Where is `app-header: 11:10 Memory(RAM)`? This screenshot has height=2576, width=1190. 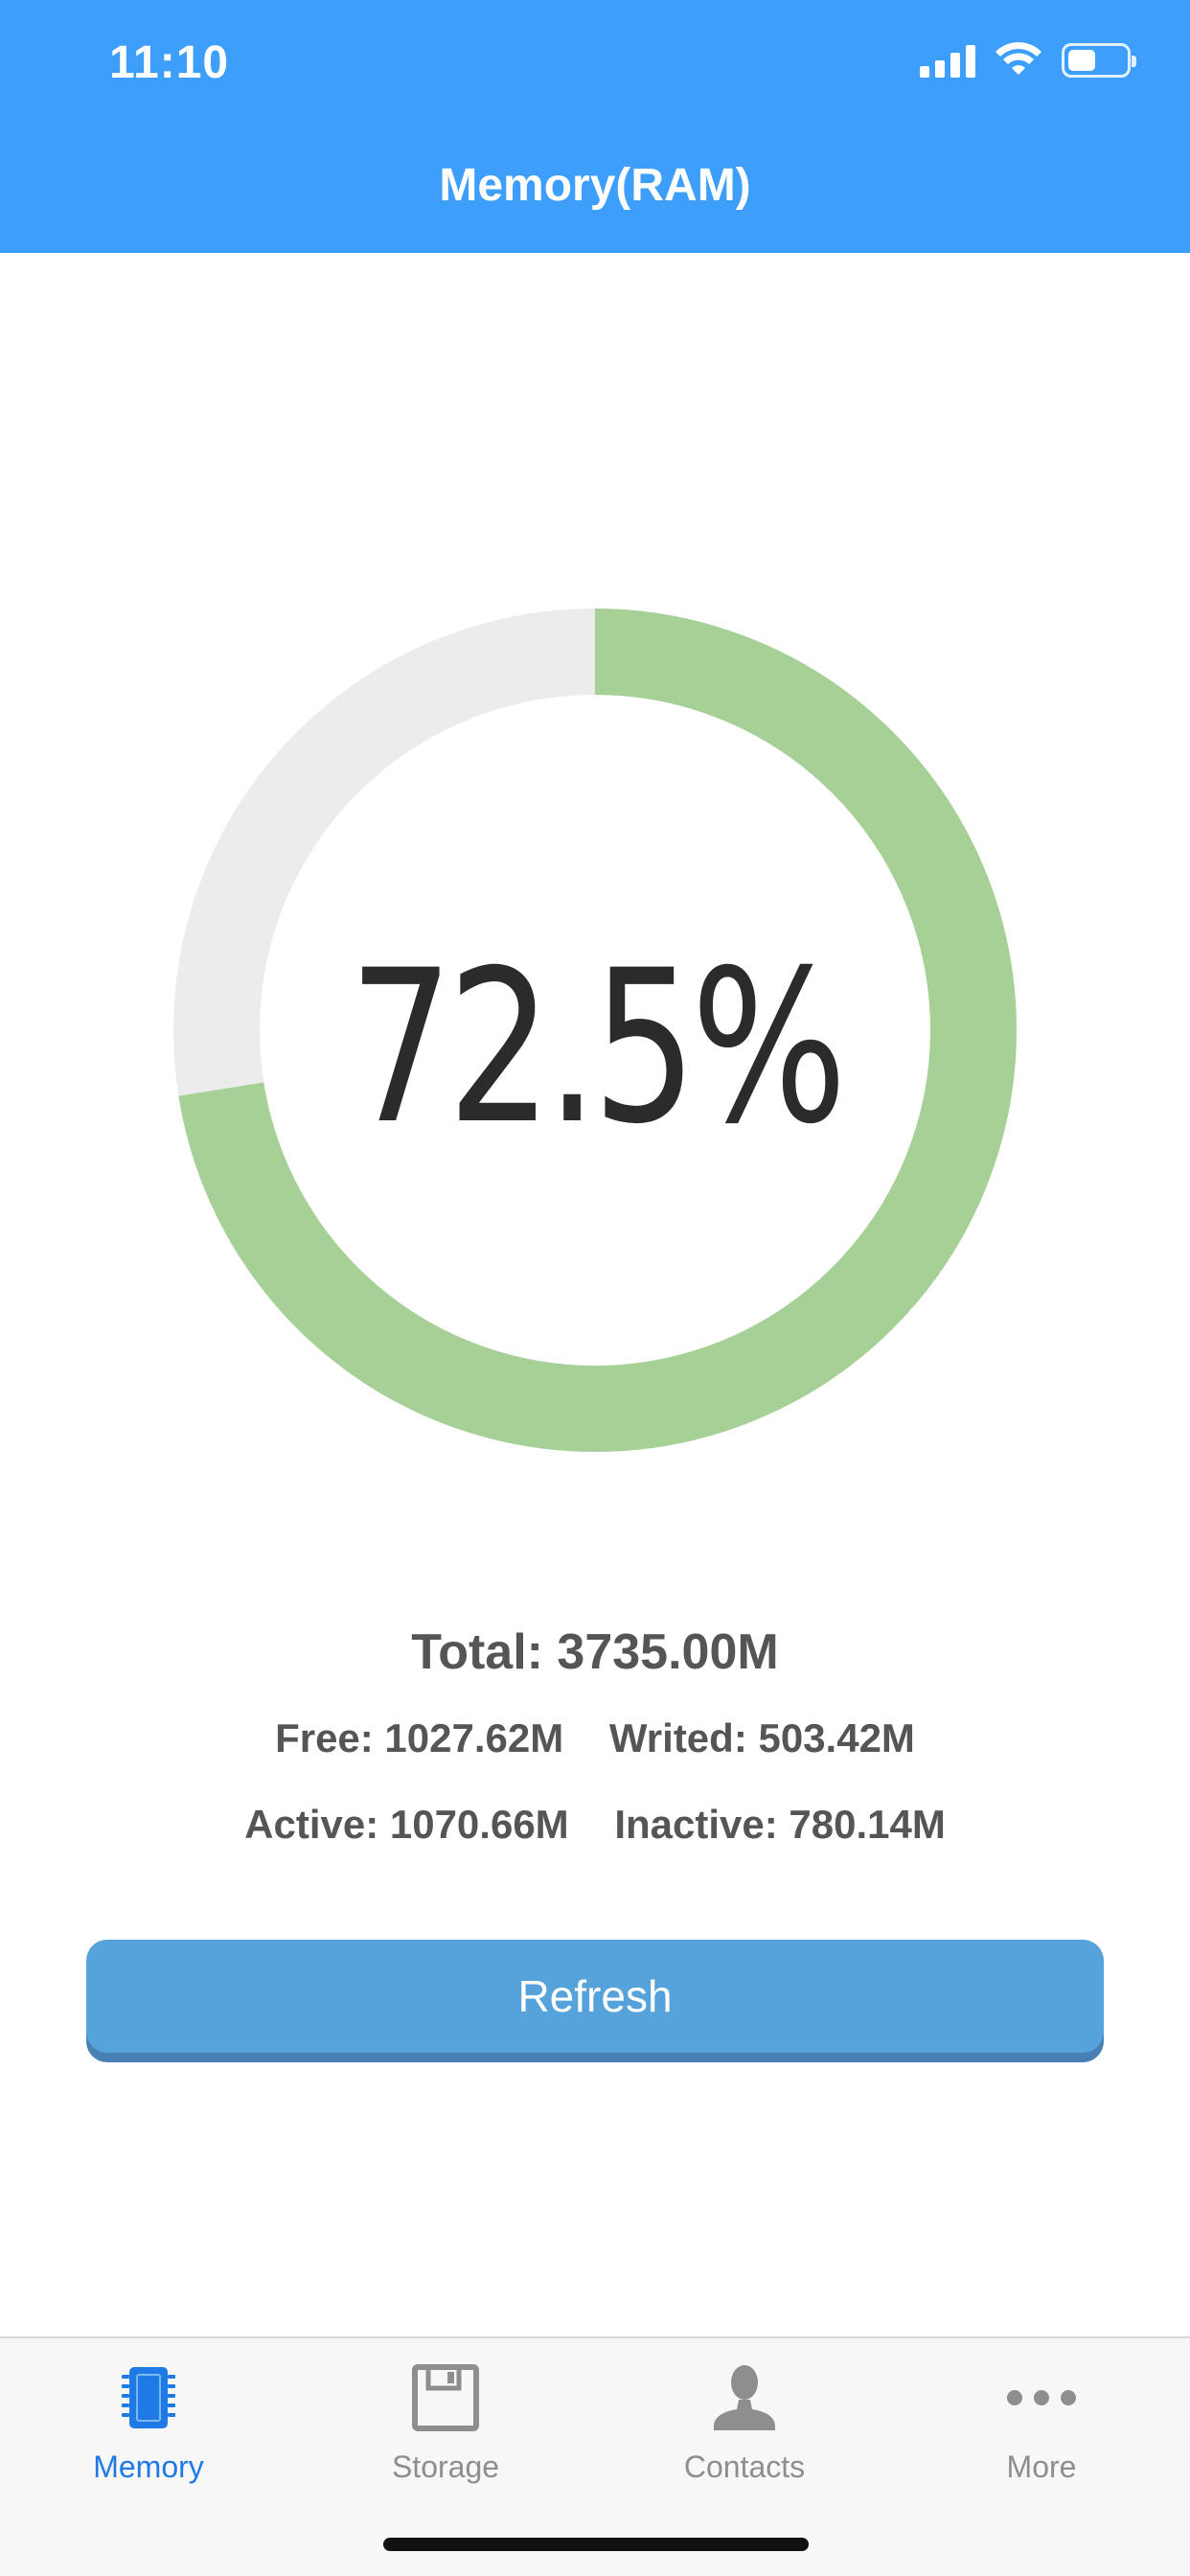
app-header: 11:10 Memory(RAM) is located at coordinates (595, 126).